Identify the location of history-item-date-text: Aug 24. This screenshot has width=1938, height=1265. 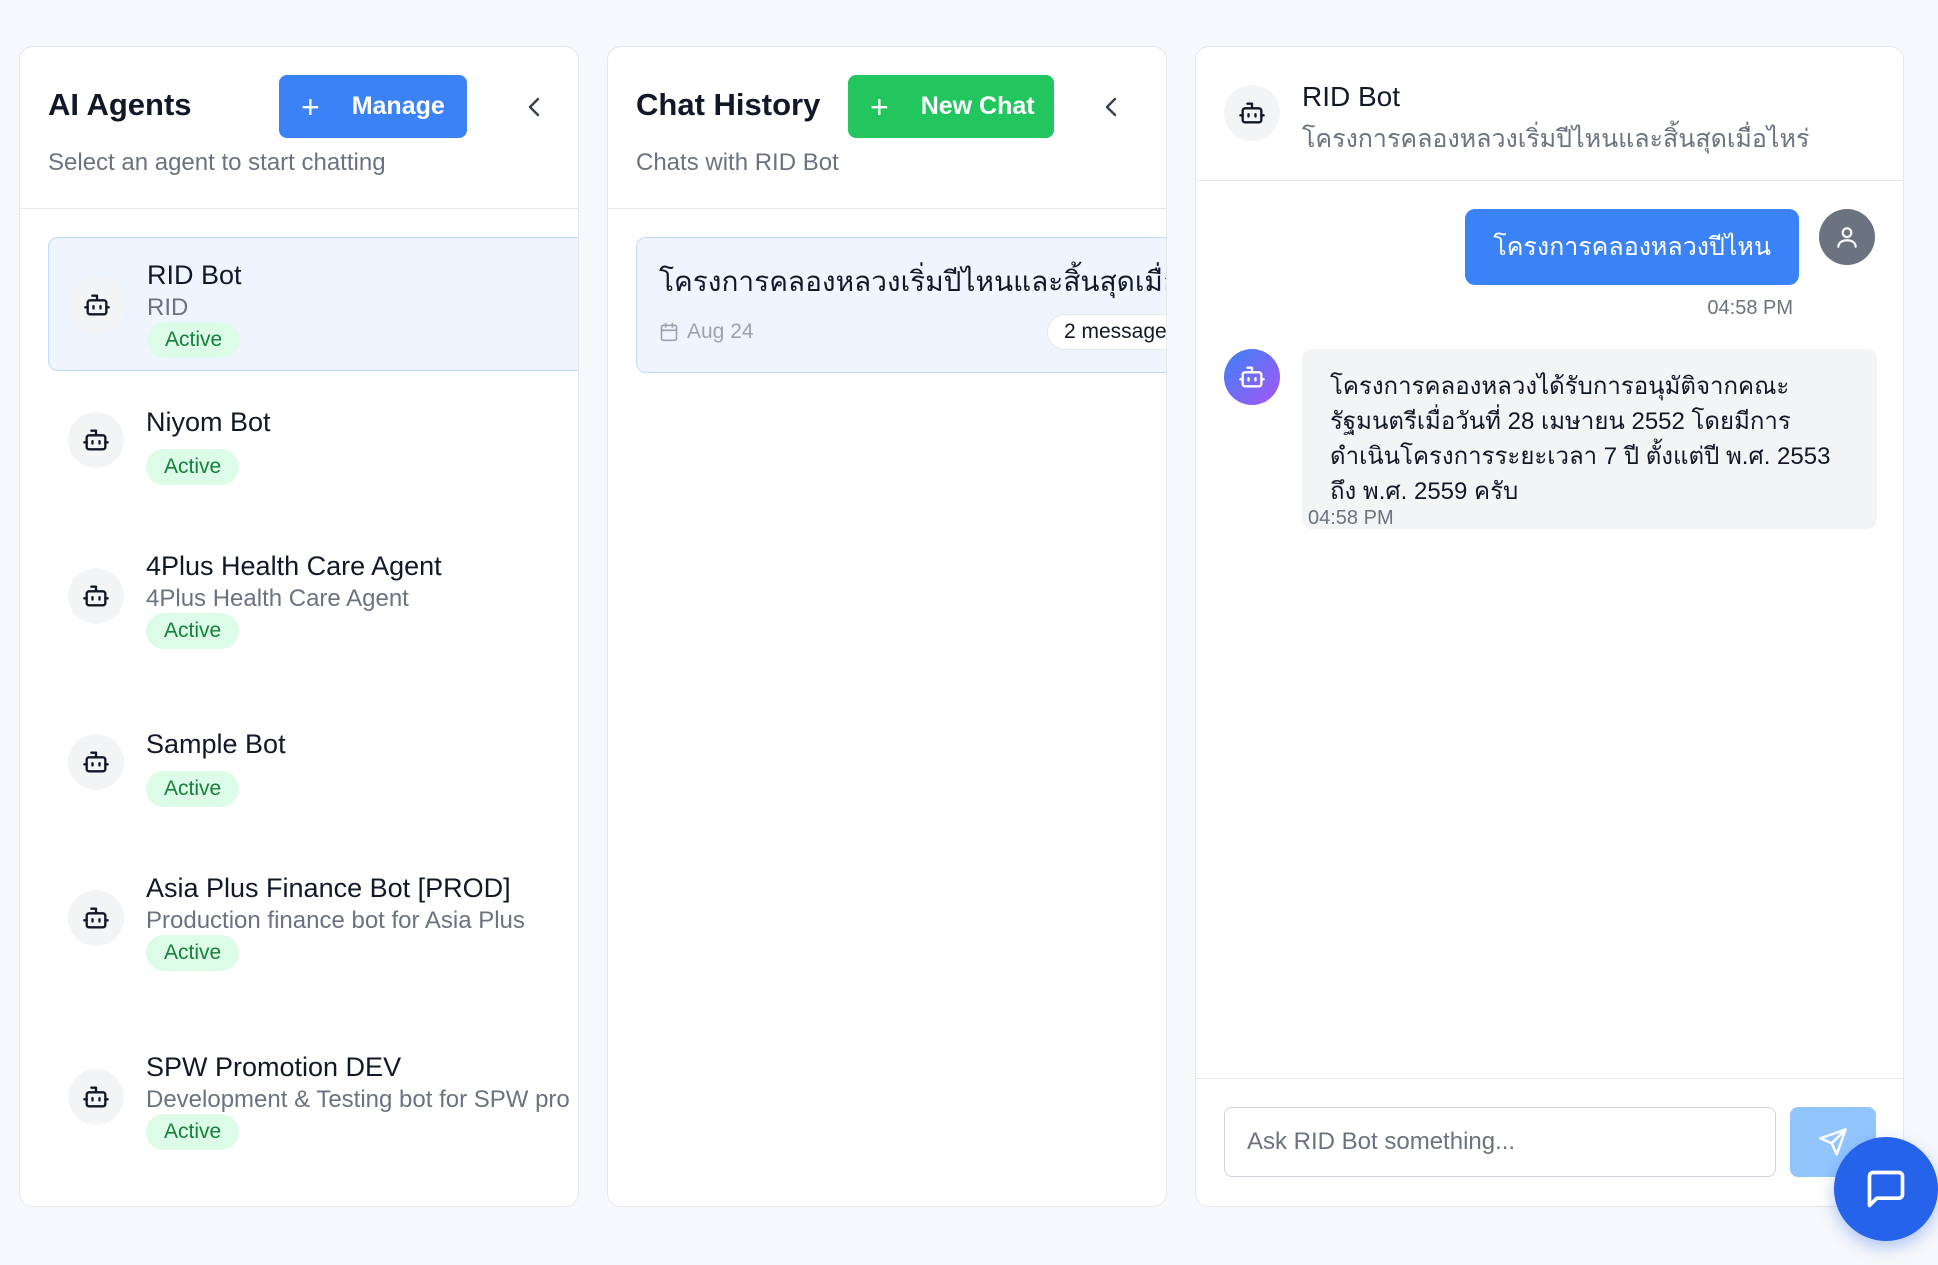
(720, 331).